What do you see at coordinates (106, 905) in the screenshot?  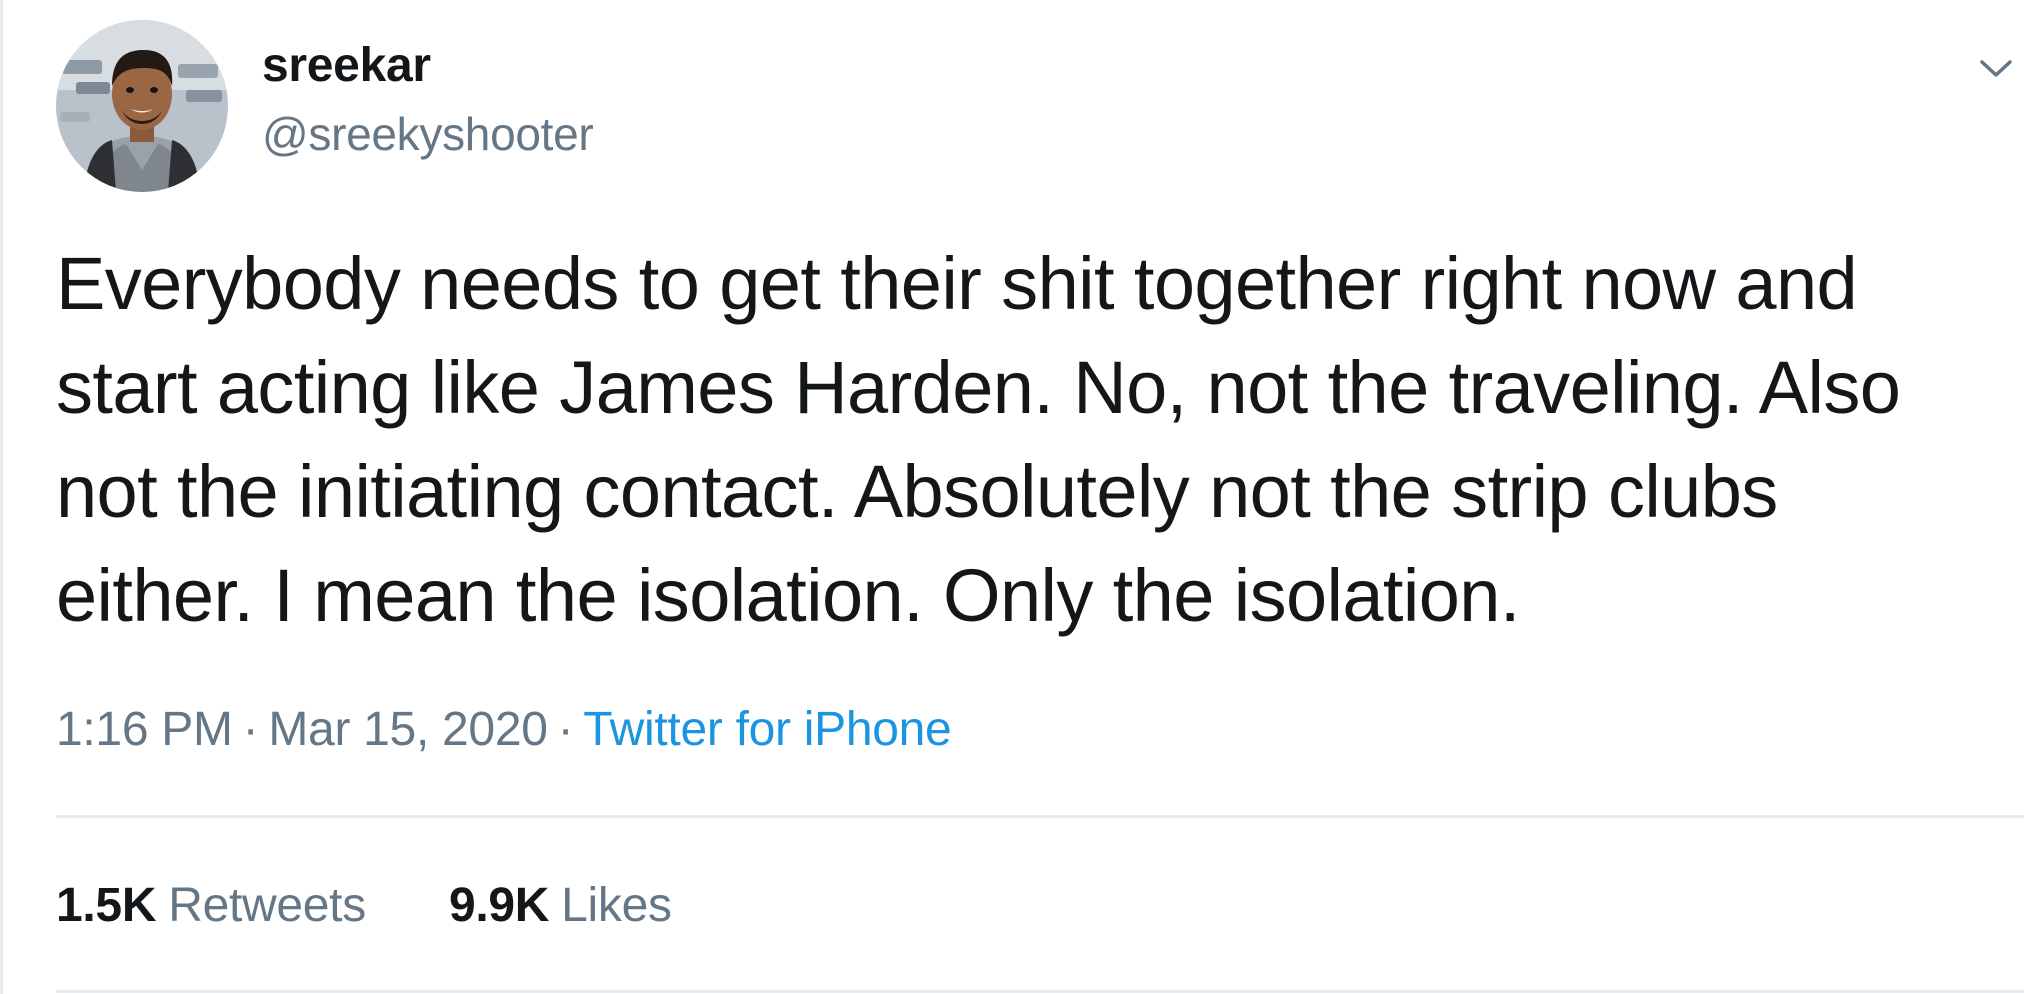 I see `retweets-count: 1.5K` at bounding box center [106, 905].